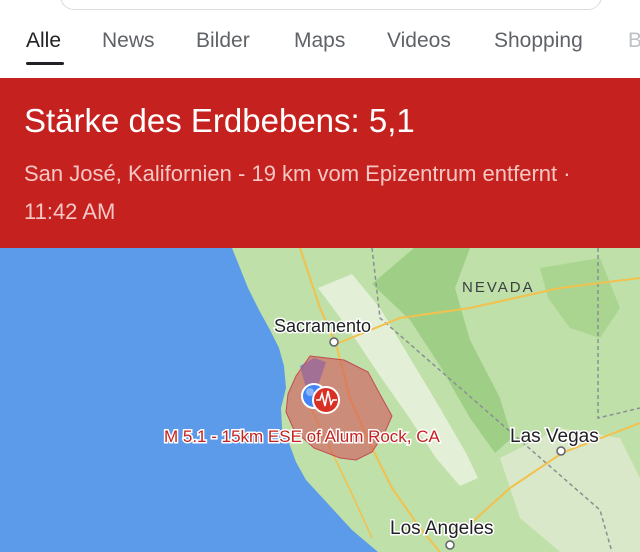 The image size is (640, 552). Describe the element at coordinates (498, 287) in the screenshot. I see `map-label-nevada: NEVADA` at that location.